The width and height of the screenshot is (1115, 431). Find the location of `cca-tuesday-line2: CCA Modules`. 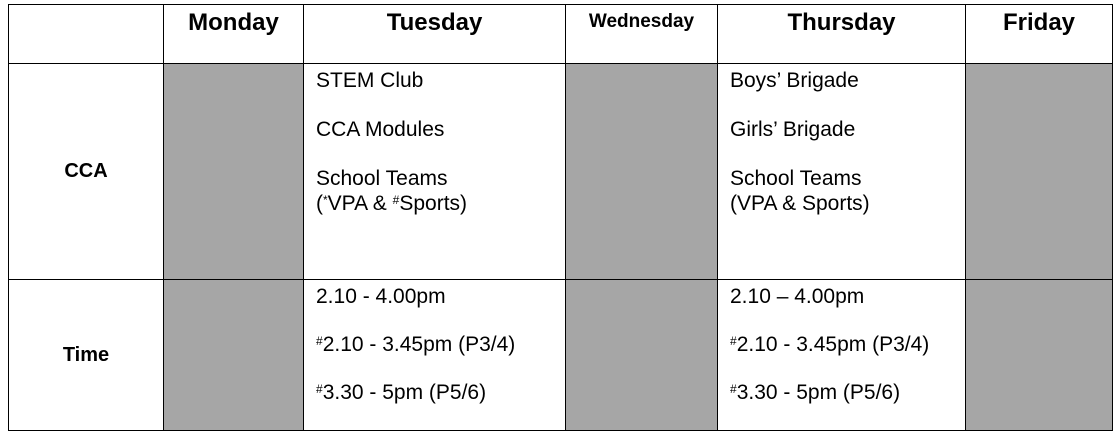

cca-tuesday-line2: CCA Modules is located at coordinates (380, 129).